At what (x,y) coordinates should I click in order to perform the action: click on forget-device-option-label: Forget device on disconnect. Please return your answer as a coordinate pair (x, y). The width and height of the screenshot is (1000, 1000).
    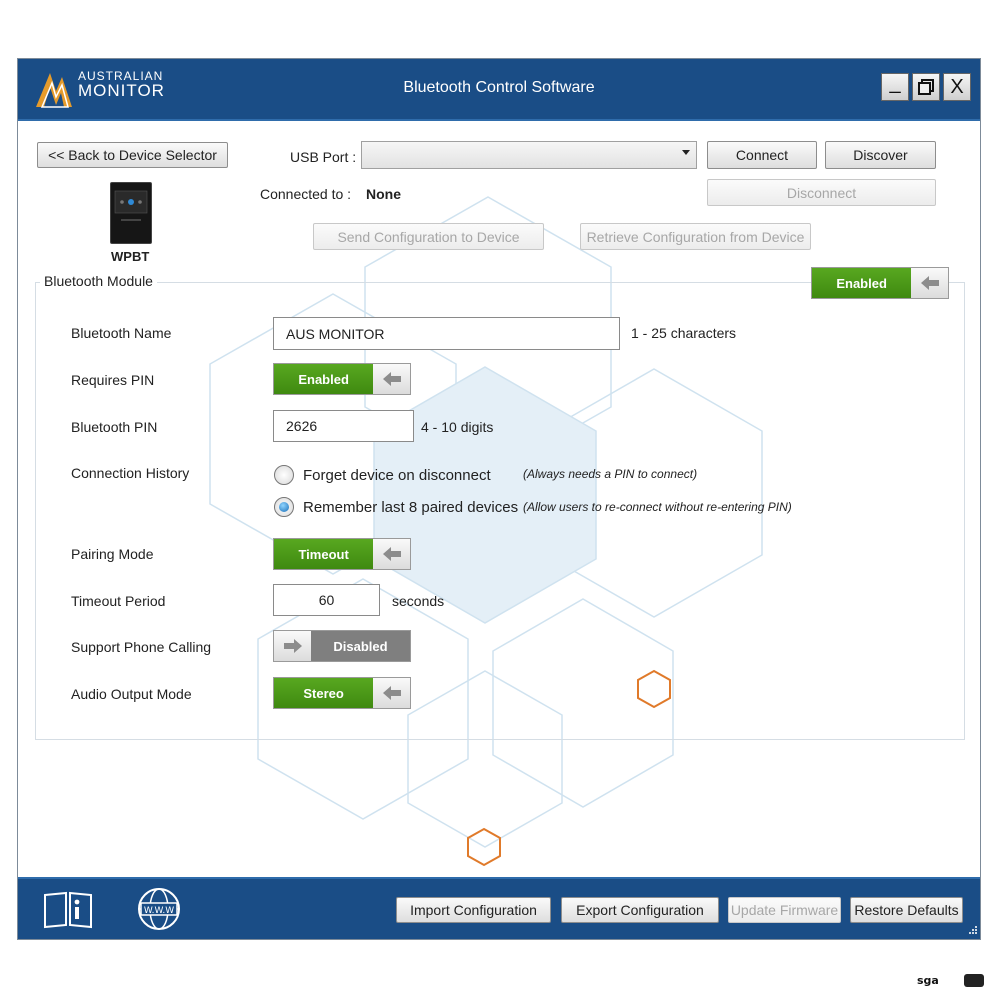
    Looking at the image, I should click on (397, 475).